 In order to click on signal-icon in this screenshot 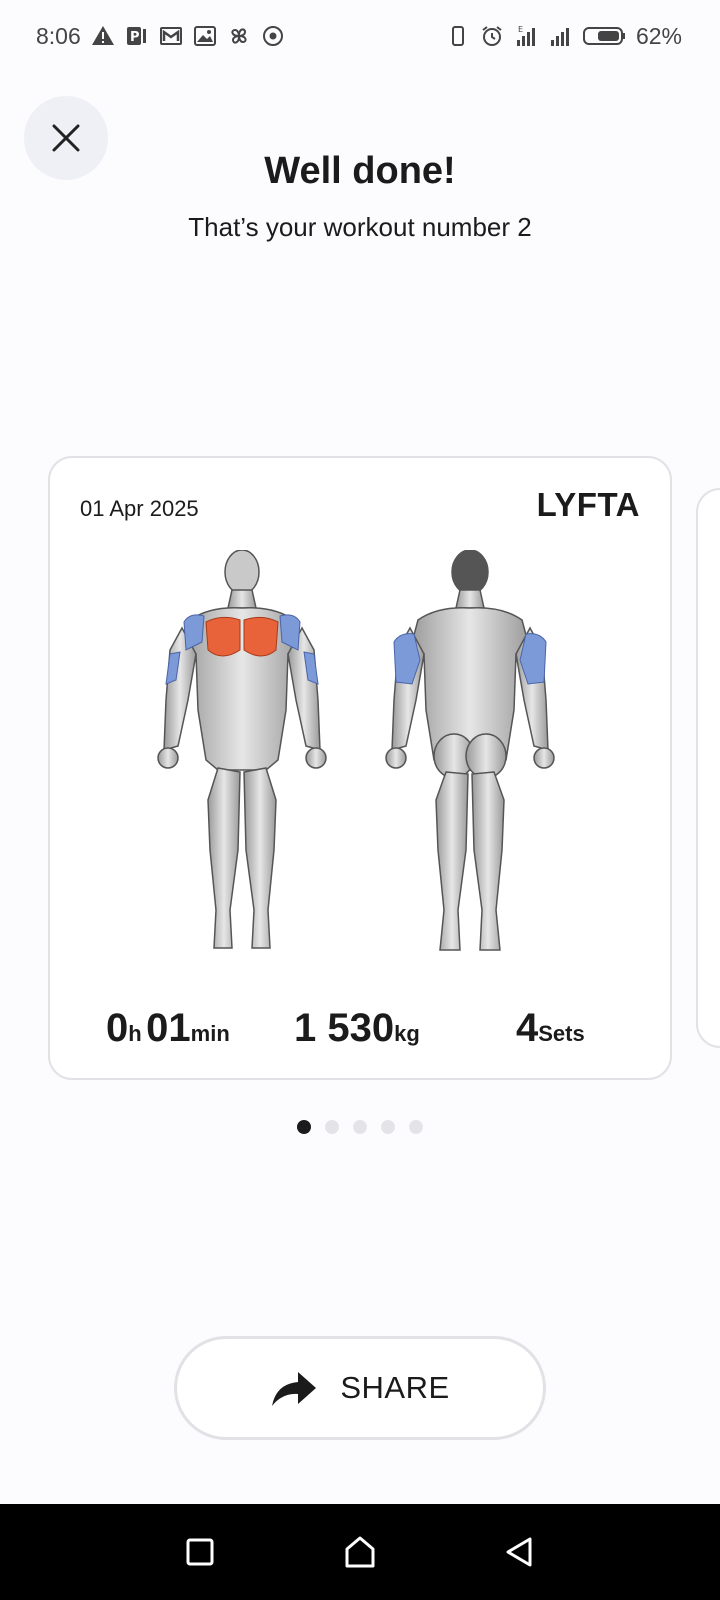, I will do `click(560, 36)`.